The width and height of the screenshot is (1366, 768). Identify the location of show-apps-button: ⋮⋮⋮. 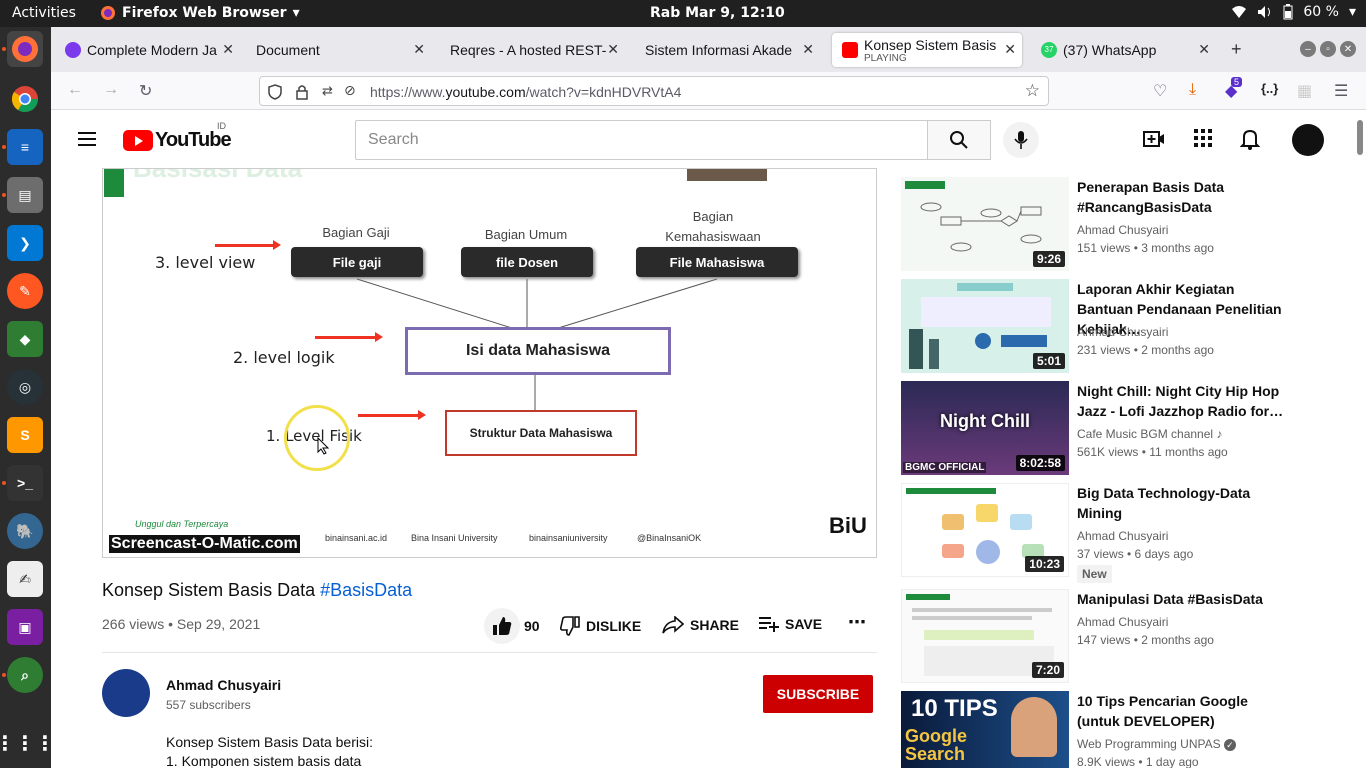
(27, 743).